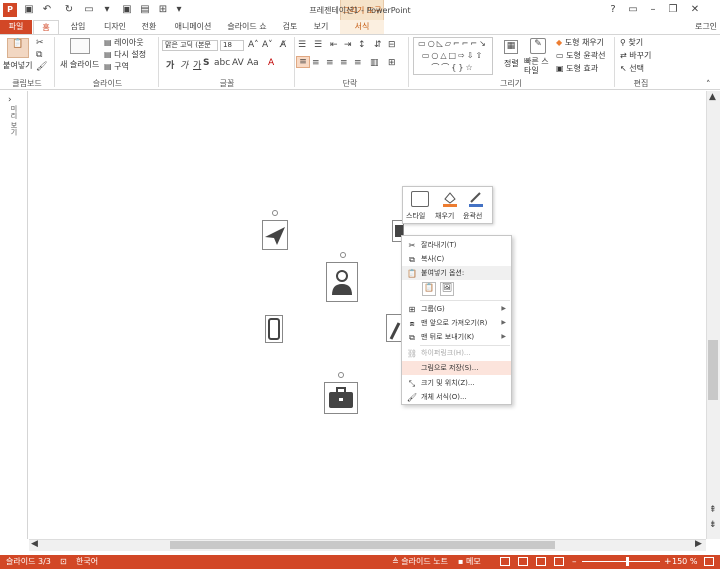 The image size is (720, 569). What do you see at coordinates (184, 64) in the screenshot?
I see `italic-icon: 가` at bounding box center [184, 64].